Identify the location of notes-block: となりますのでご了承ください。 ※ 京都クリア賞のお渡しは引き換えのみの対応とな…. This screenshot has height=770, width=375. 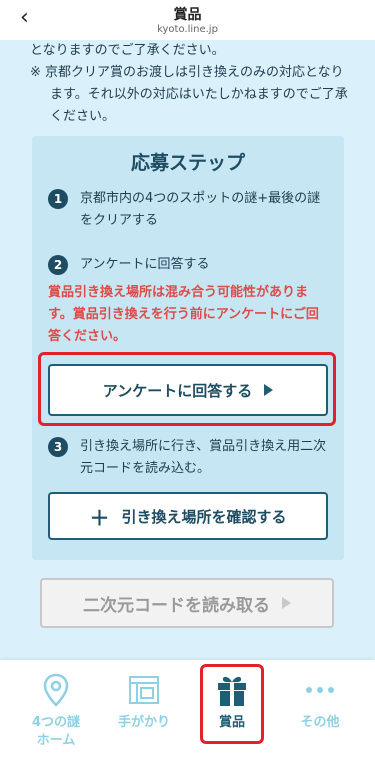
(192, 84).